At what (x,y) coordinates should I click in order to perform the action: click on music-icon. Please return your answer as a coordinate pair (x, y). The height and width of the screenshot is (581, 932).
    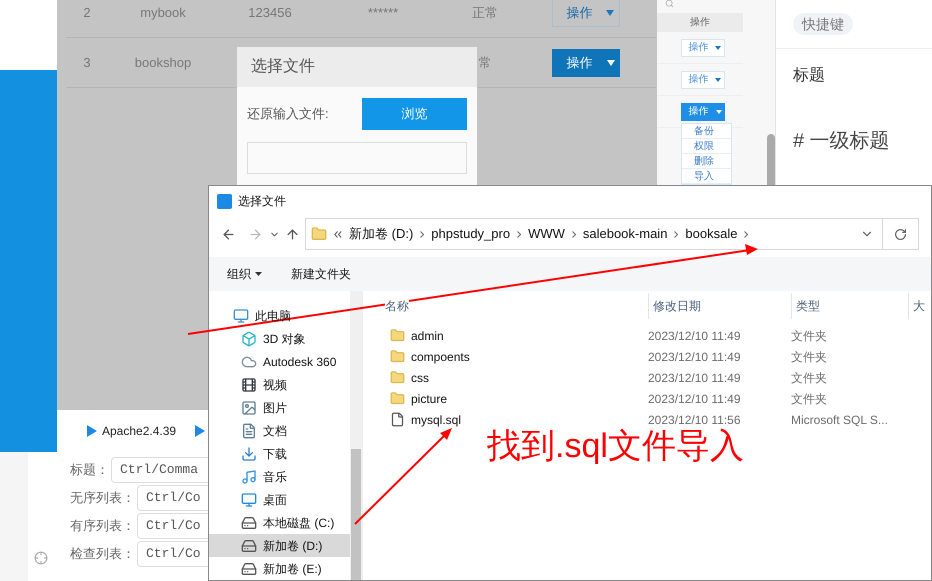
    Looking at the image, I should click on (249, 476).